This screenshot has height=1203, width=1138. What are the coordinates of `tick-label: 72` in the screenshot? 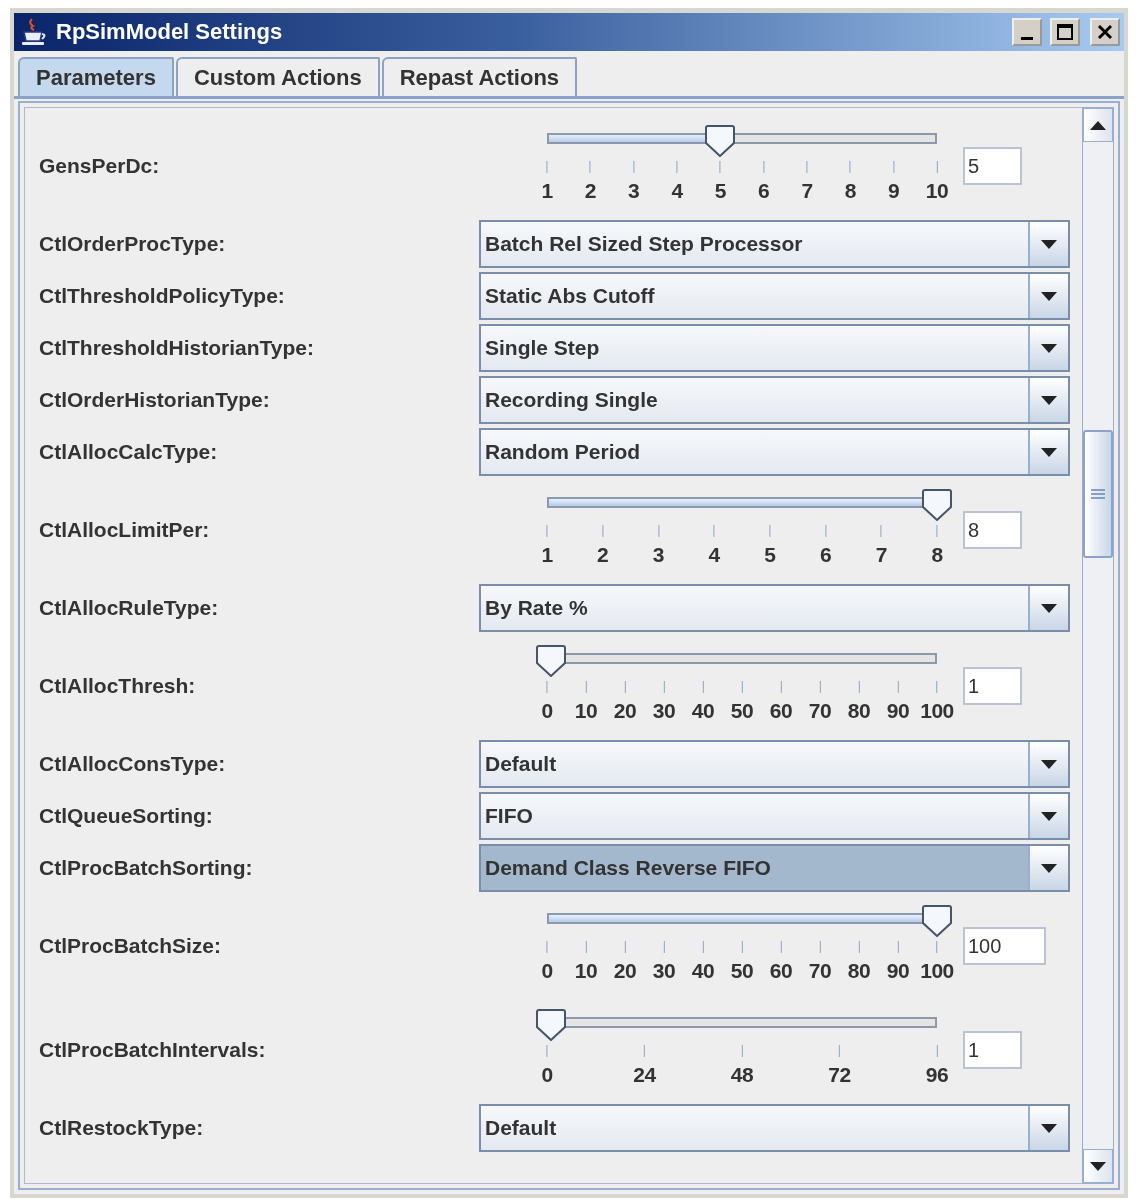 It's located at (839, 1075).